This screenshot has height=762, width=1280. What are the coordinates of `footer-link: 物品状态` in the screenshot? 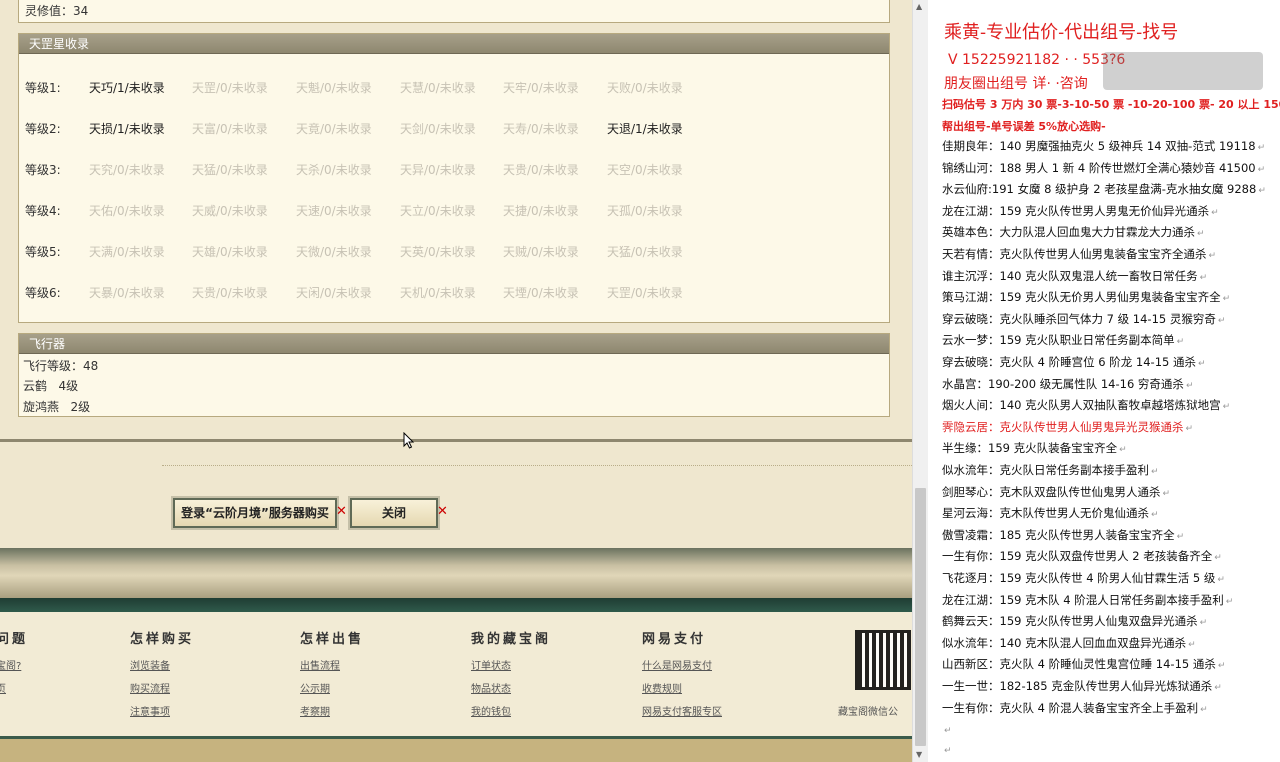 It's located at (511, 687).